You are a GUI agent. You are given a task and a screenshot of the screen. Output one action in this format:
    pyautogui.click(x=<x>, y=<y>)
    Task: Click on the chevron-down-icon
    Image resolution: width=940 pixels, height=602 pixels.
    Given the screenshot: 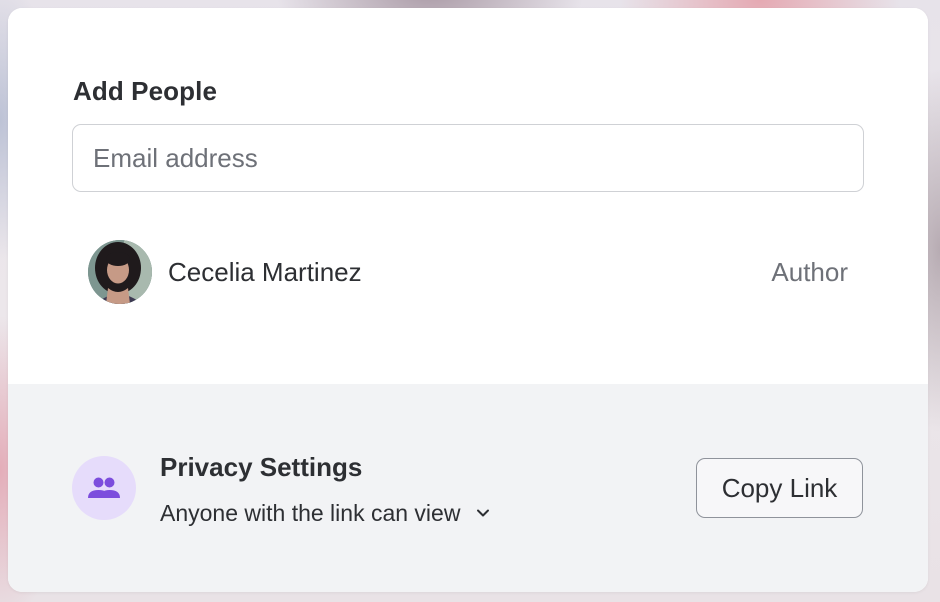 What is the action you would take?
    pyautogui.click(x=483, y=513)
    